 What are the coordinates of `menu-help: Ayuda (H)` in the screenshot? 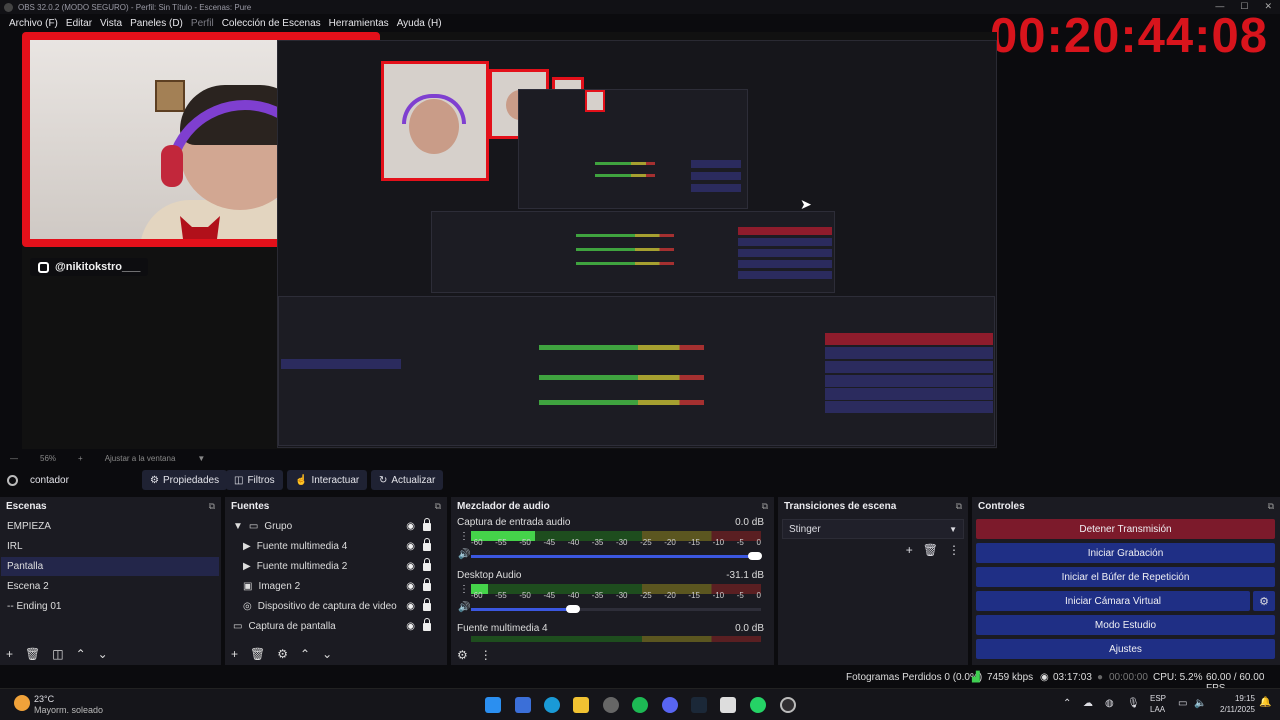 It's located at (419, 23).